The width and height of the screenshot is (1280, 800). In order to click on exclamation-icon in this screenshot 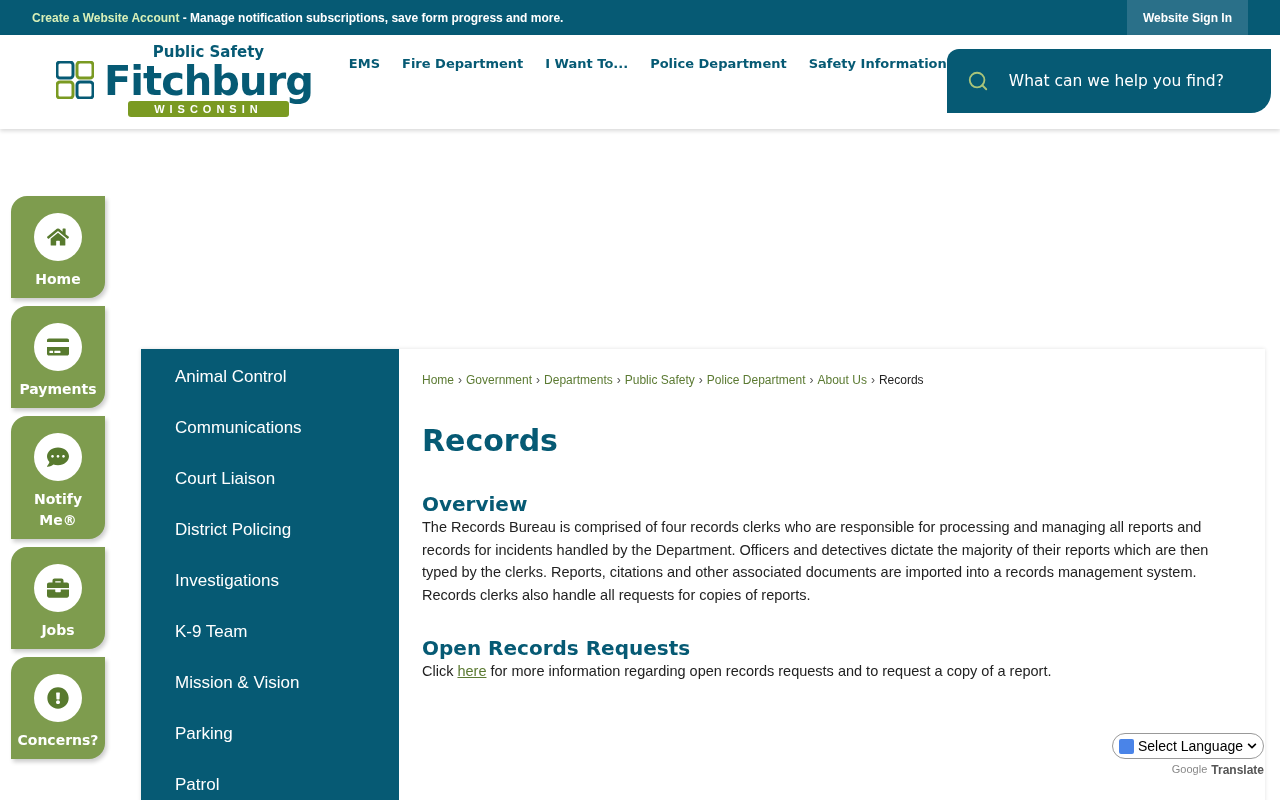, I will do `click(58, 698)`.